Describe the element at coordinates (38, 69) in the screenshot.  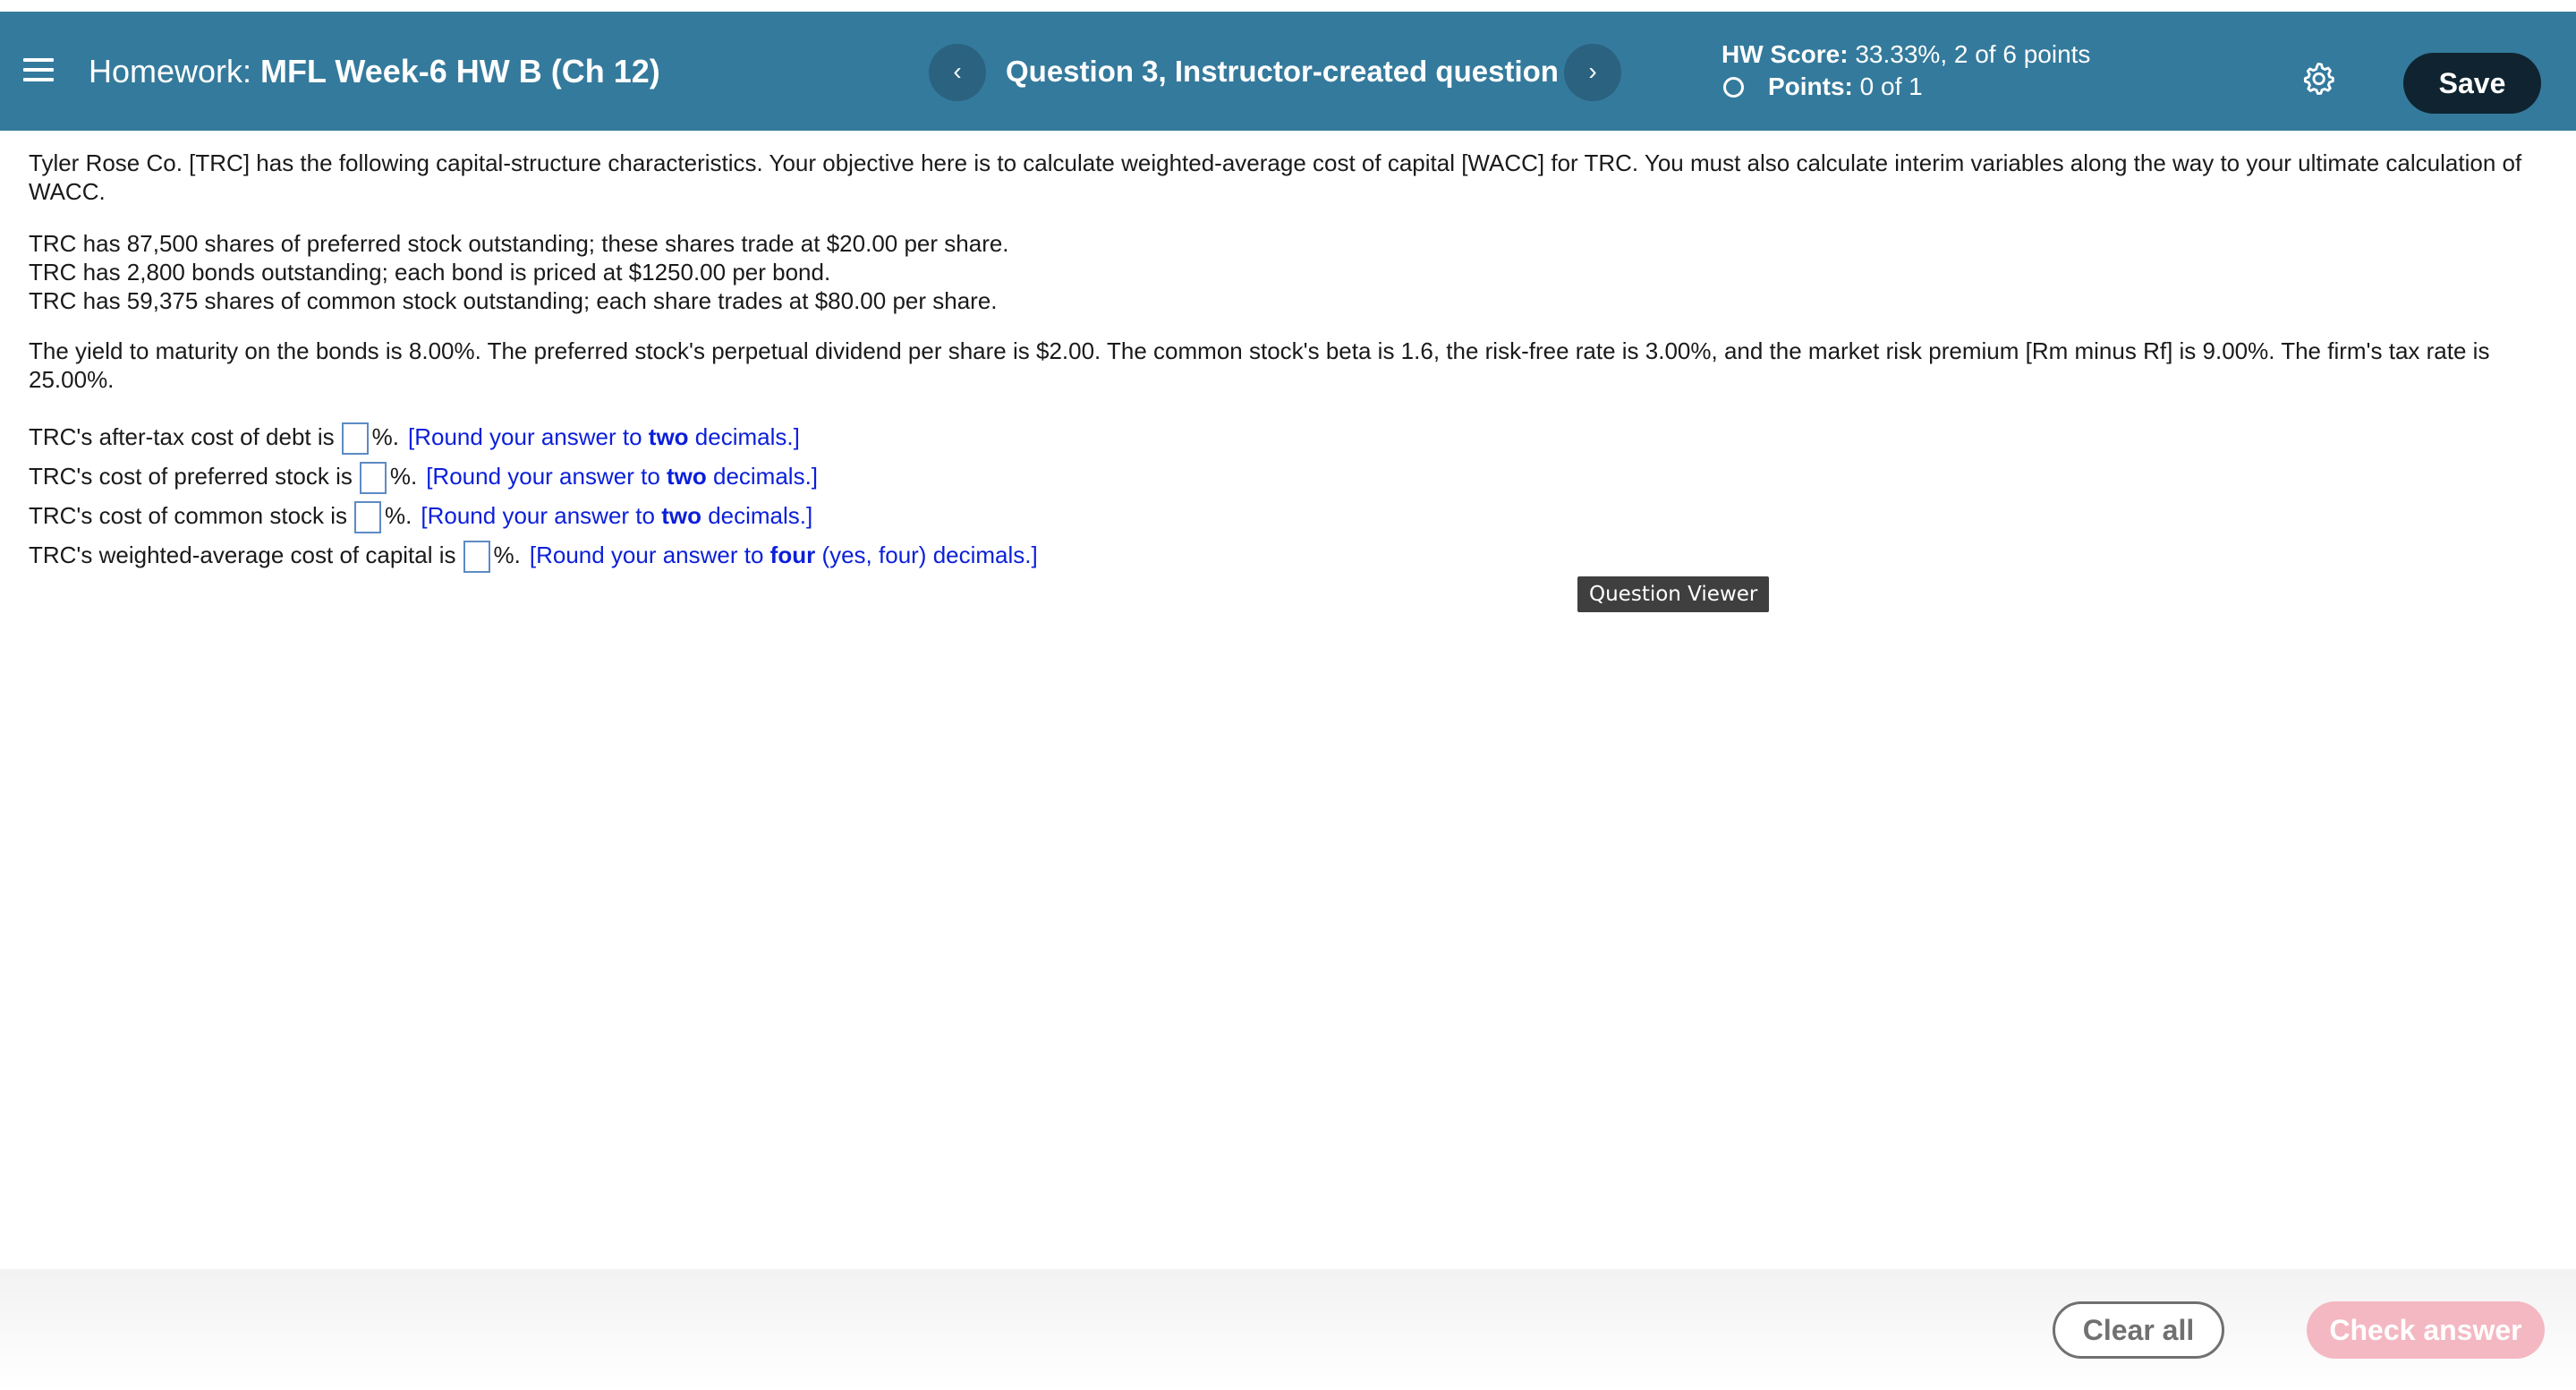
I see `hamburger-menu-icon` at that location.